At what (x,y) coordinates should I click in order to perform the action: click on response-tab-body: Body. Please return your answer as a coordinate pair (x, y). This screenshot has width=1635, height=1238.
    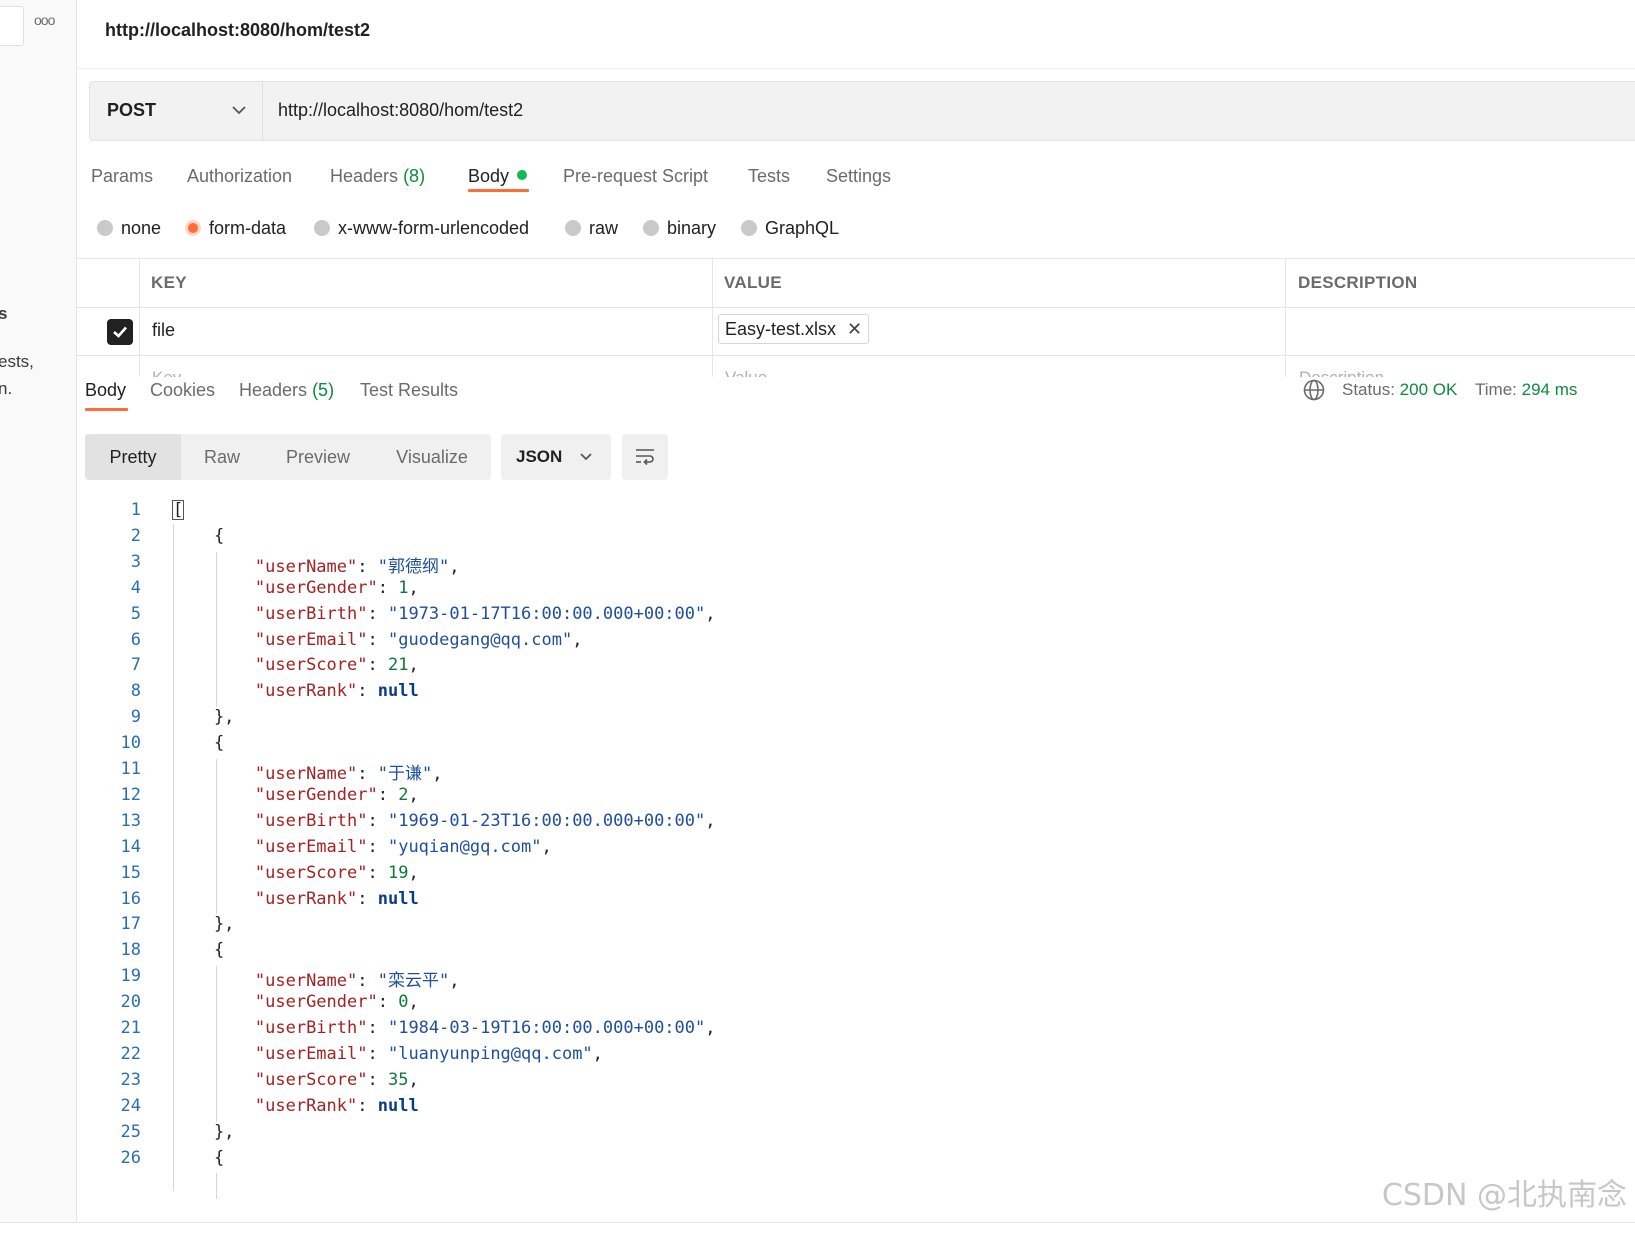
    Looking at the image, I should click on (105, 390).